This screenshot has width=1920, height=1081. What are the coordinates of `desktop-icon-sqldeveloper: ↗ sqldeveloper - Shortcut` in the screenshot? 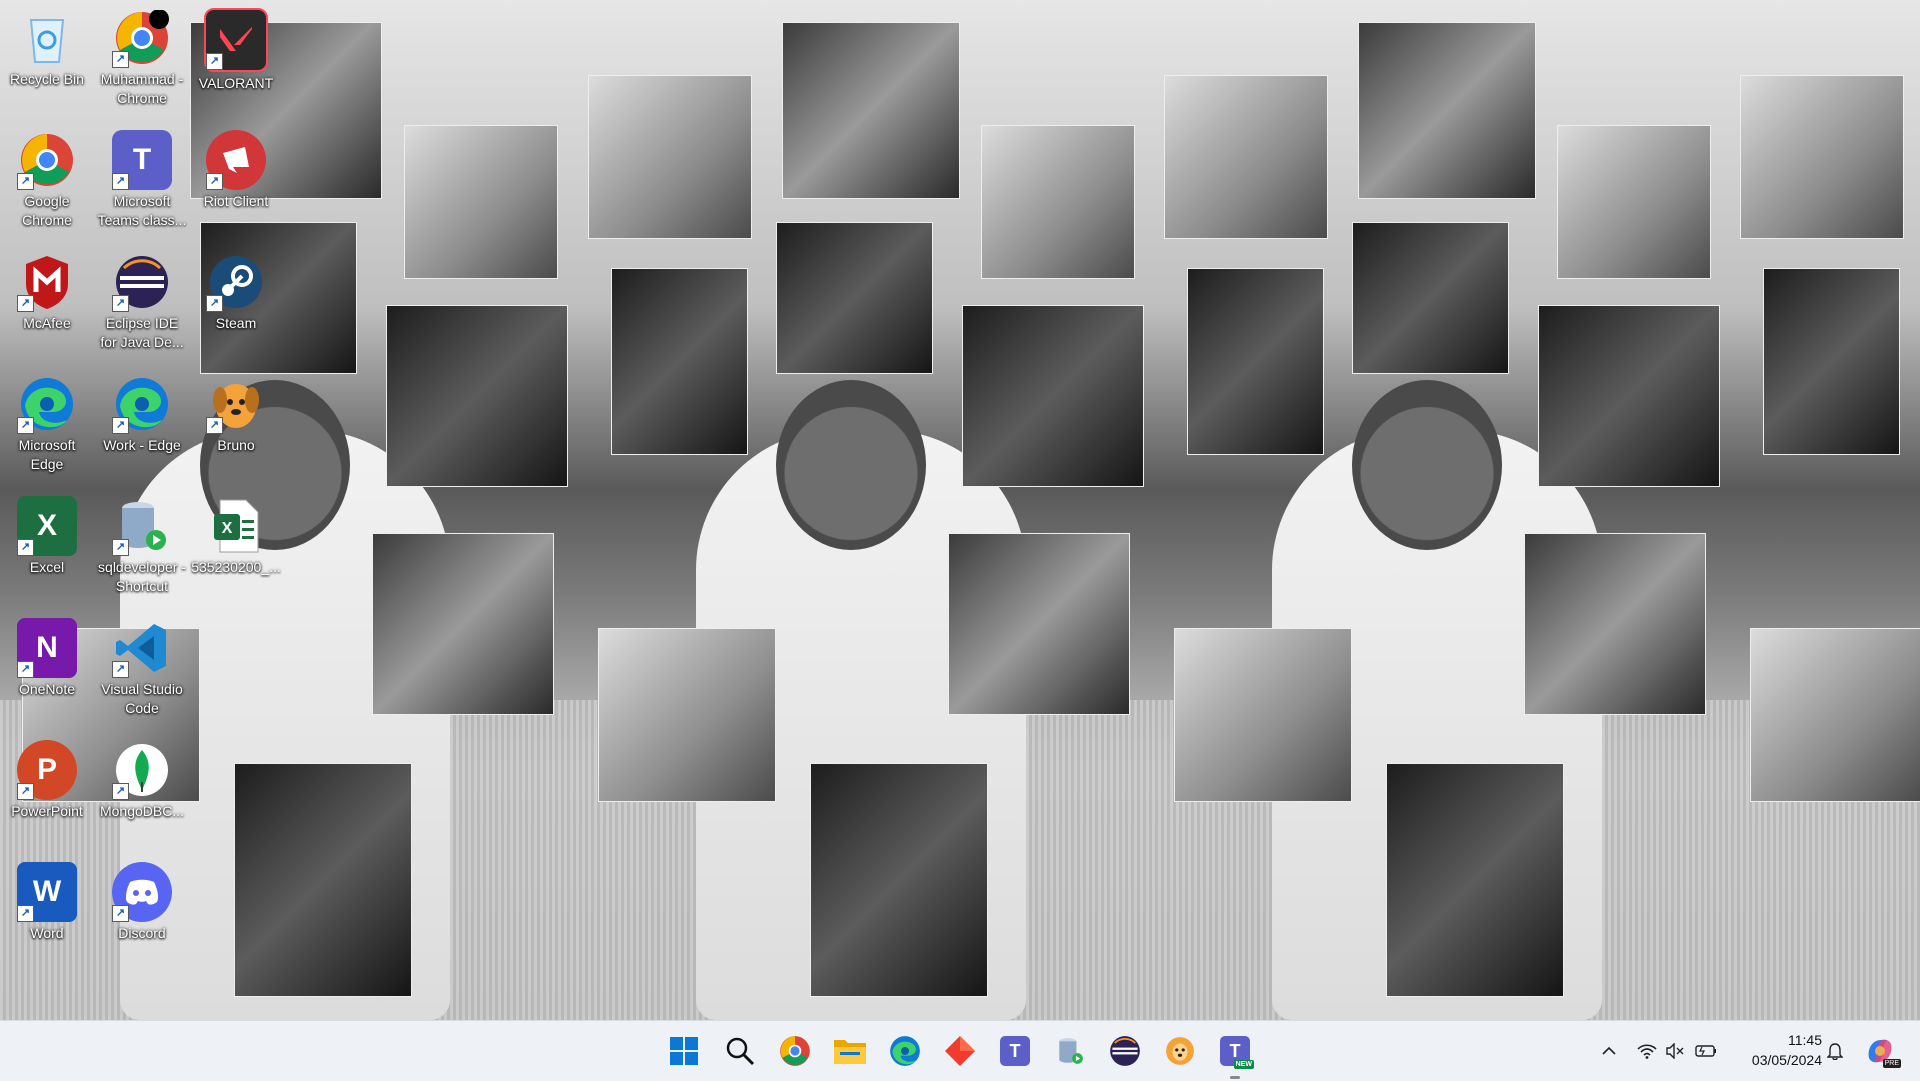 It's located at (142, 546).